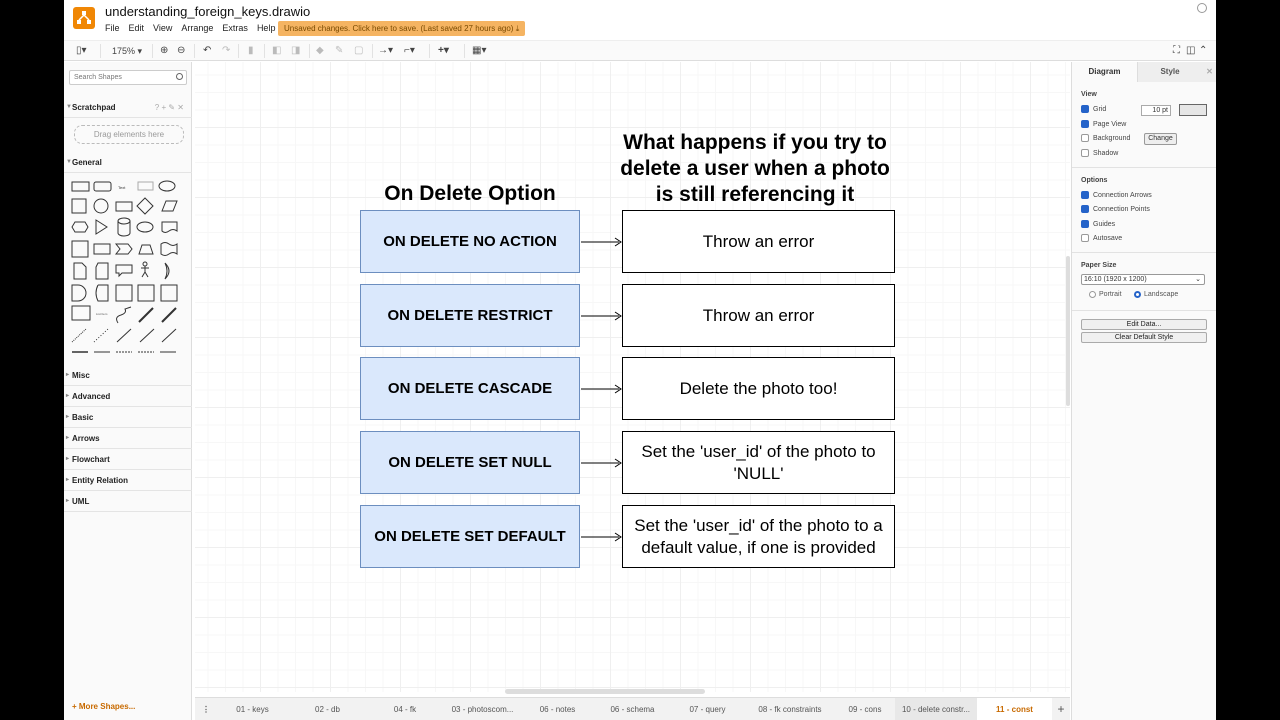  What do you see at coordinates (1061, 709) in the screenshot?
I see `add-page-icon: +` at bounding box center [1061, 709].